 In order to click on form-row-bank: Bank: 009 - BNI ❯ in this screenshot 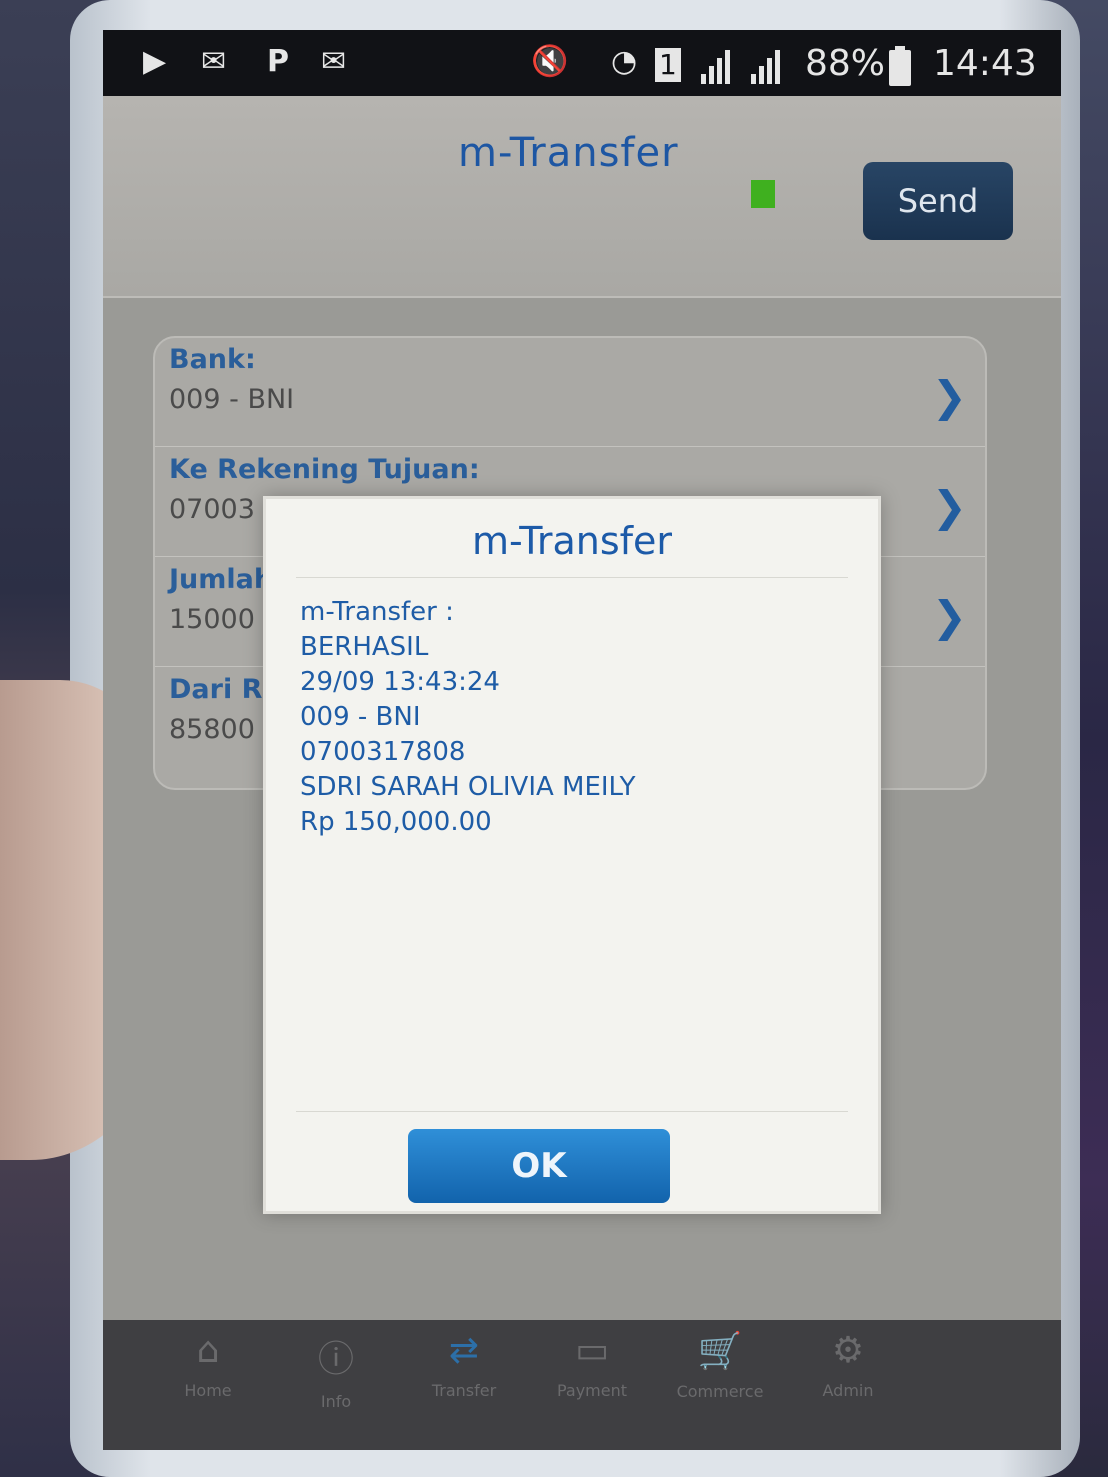, I will do `click(570, 392)`.